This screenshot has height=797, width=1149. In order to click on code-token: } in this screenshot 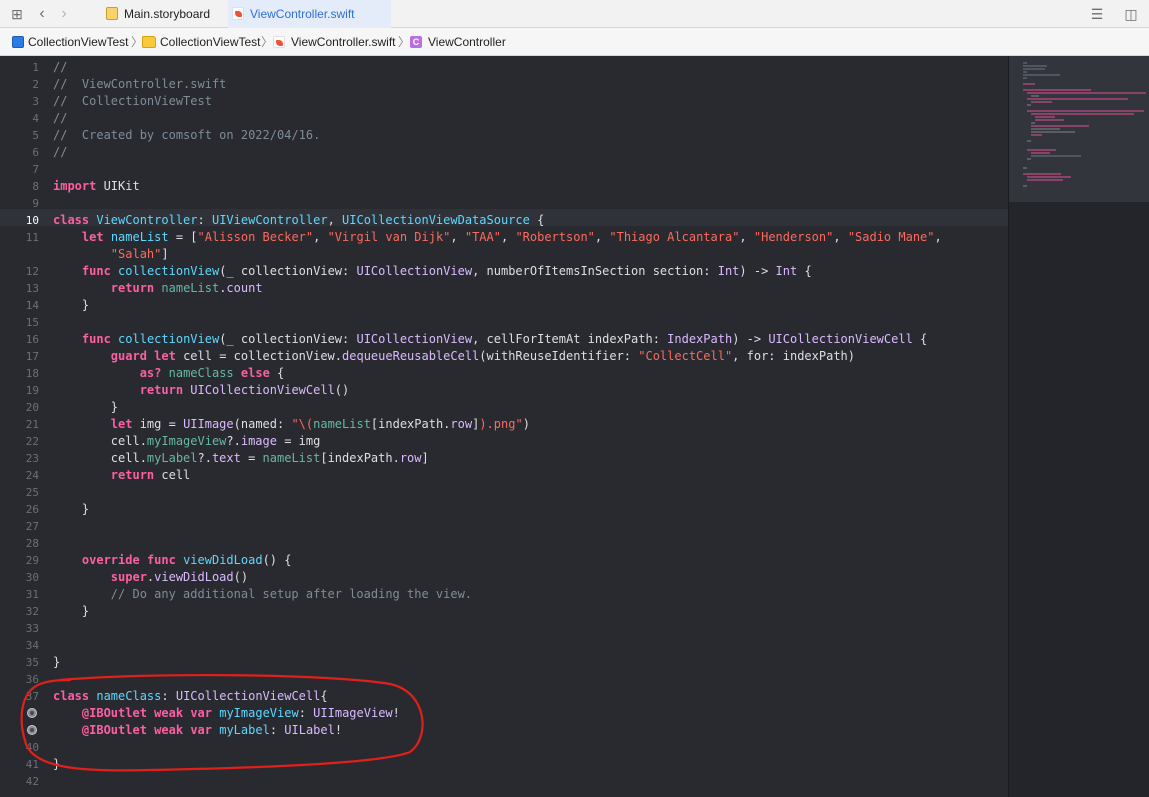, I will do `click(86, 407)`.